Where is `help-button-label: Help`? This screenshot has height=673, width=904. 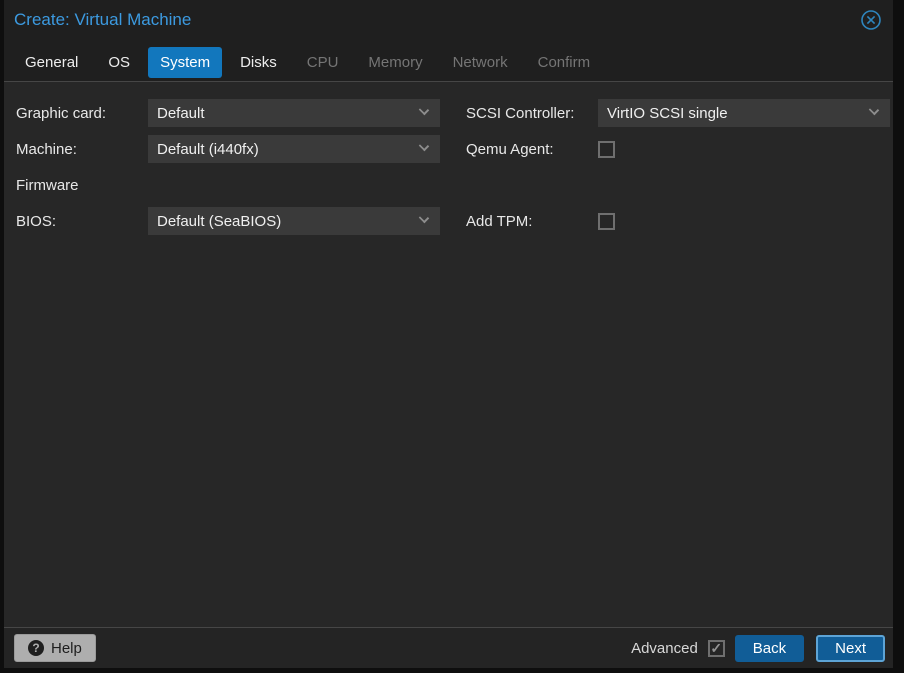 help-button-label: Help is located at coordinates (66, 648).